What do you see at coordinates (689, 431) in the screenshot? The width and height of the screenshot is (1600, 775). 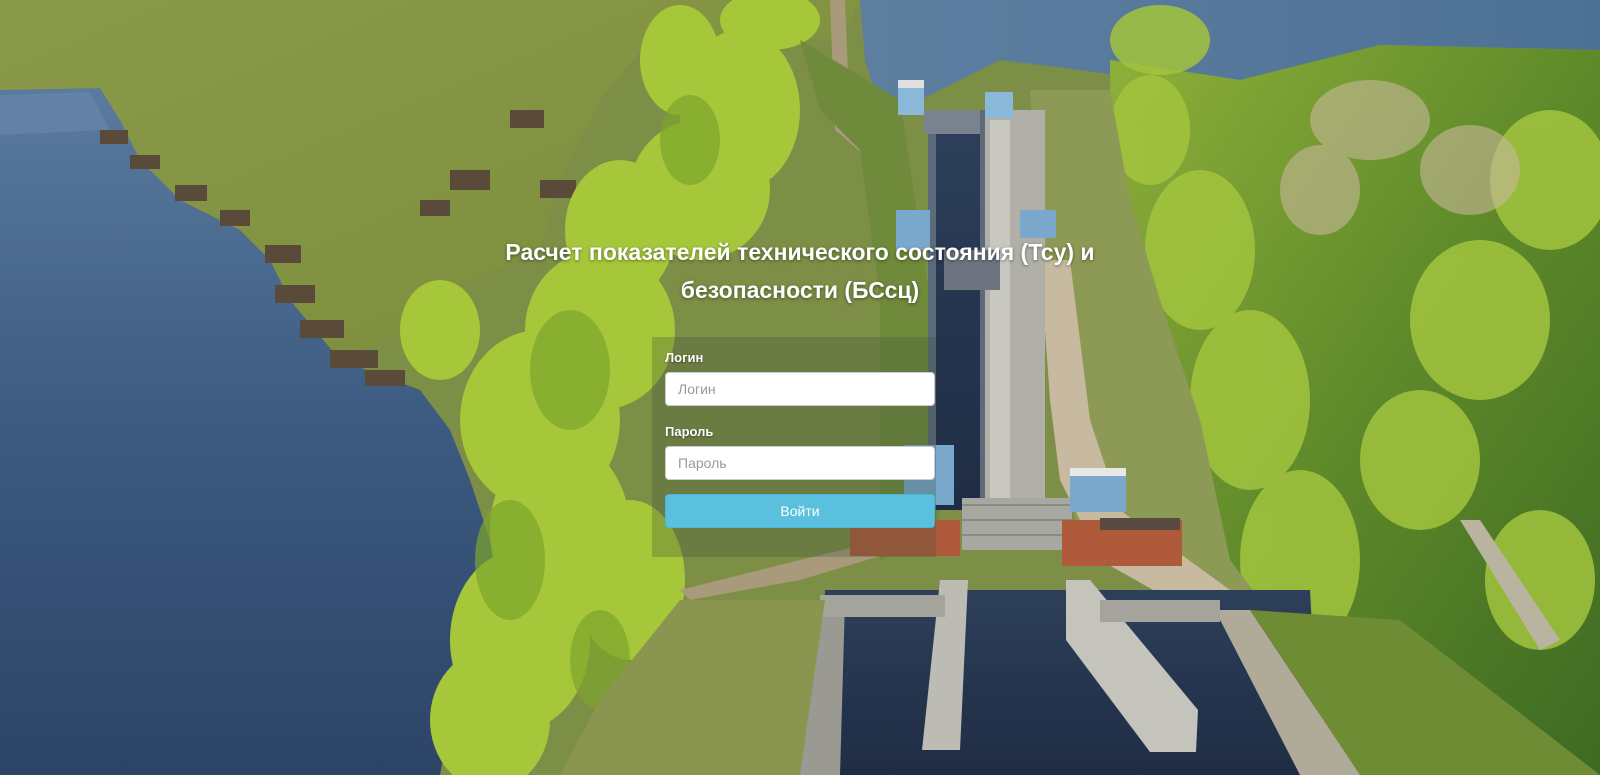 I see `password-label: Пароль` at bounding box center [689, 431].